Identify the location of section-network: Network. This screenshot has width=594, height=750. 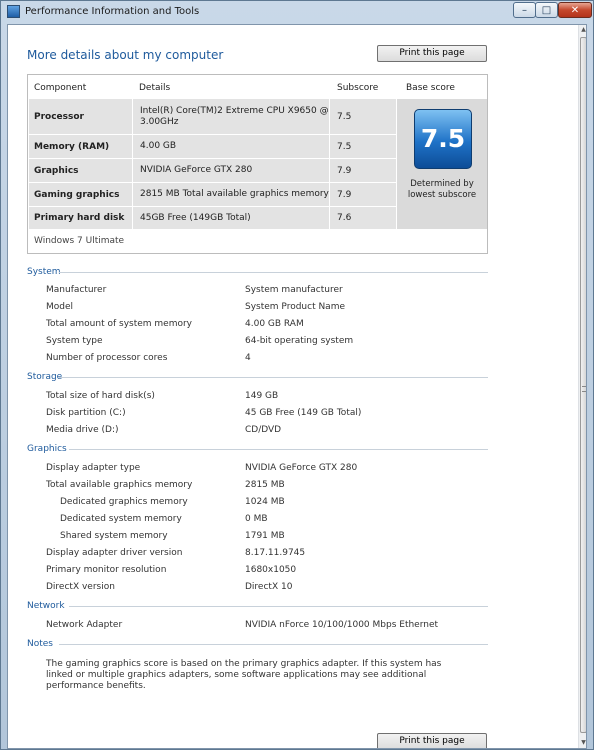
(257, 606).